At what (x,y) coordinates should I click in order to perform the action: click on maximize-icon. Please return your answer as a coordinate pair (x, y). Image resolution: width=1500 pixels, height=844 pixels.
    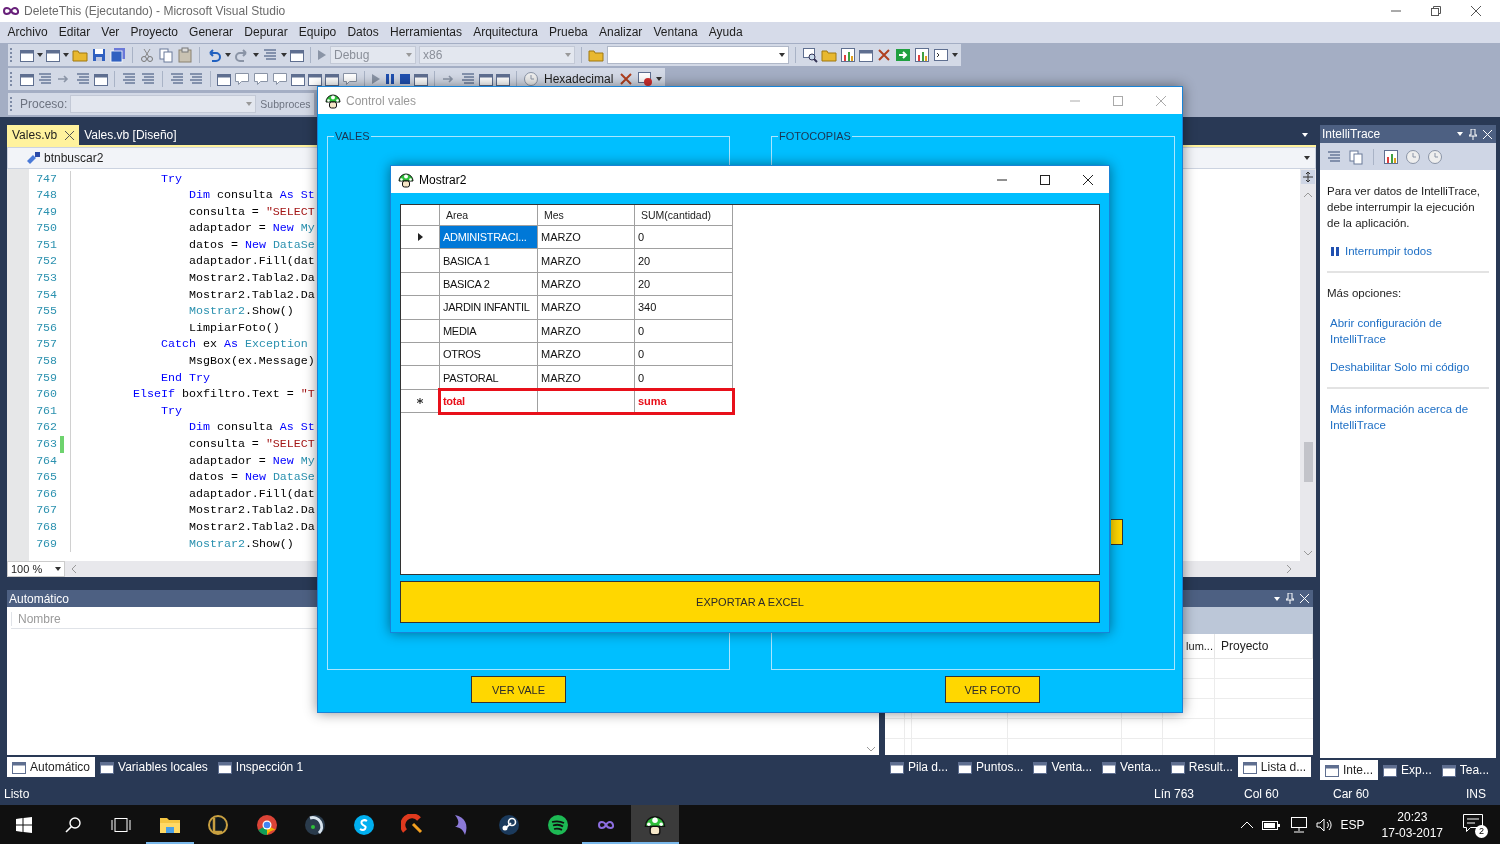
    Looking at the image, I should click on (1045, 179).